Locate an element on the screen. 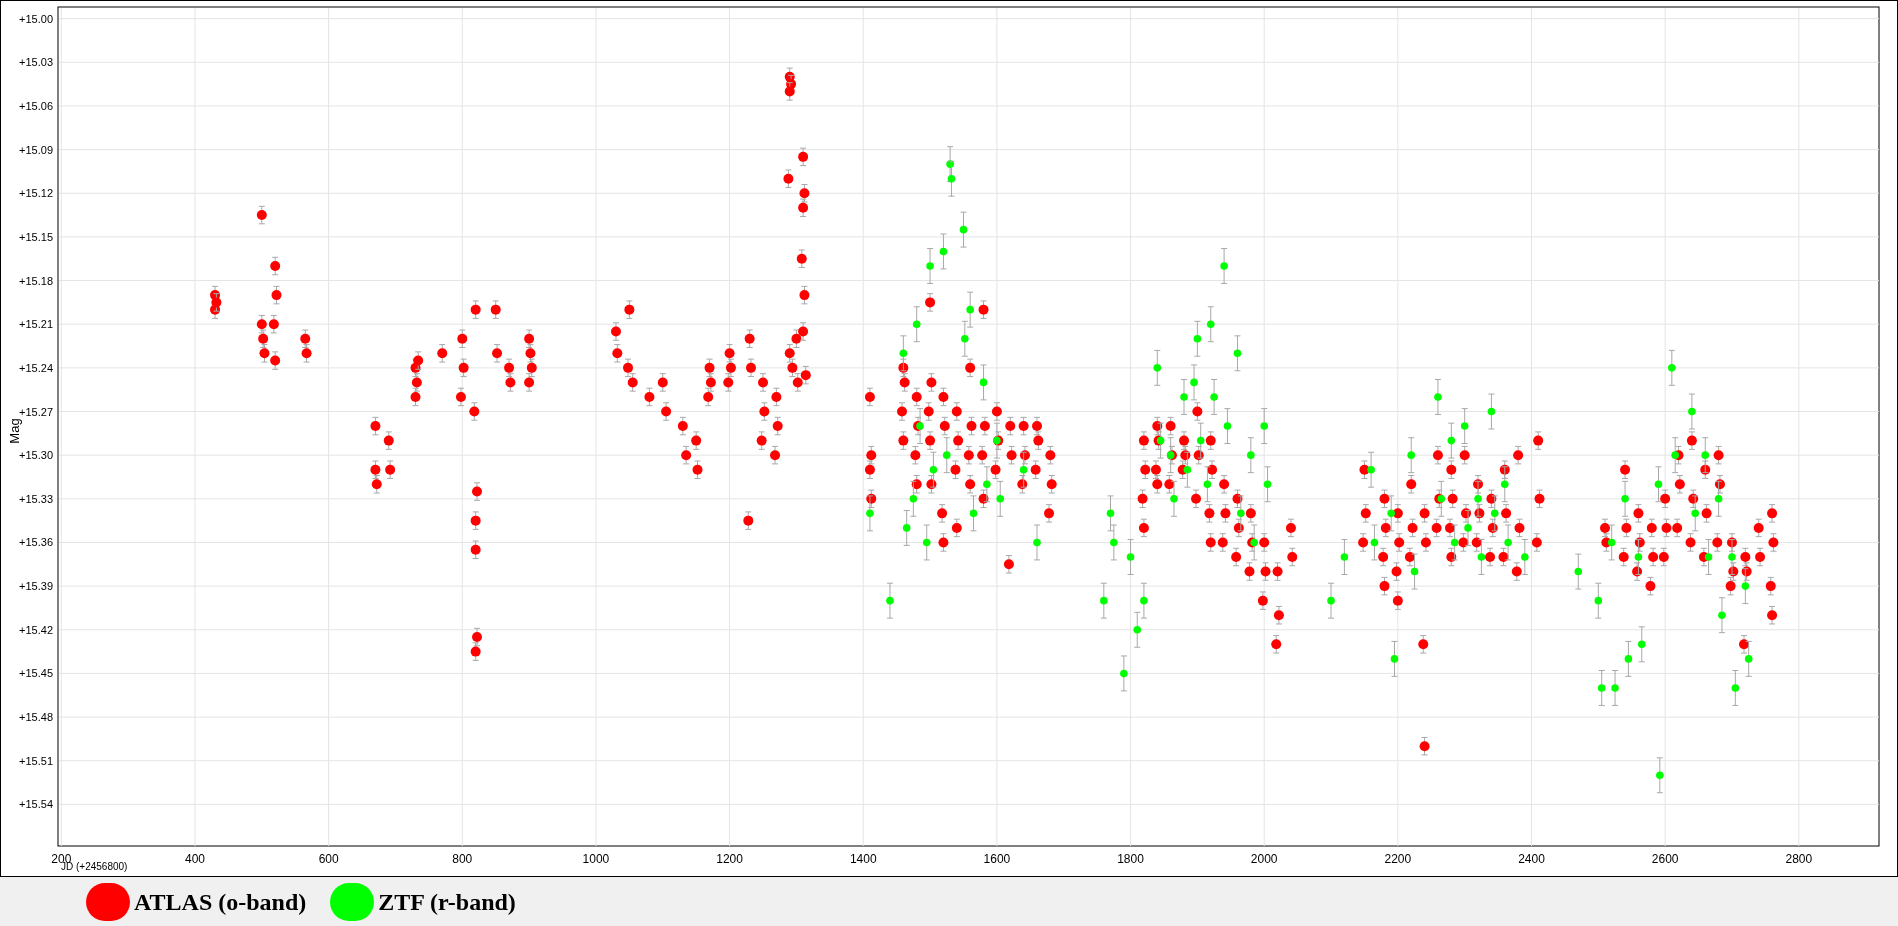 The image size is (1898, 926). x-tick-label: 1000 is located at coordinates (596, 859).